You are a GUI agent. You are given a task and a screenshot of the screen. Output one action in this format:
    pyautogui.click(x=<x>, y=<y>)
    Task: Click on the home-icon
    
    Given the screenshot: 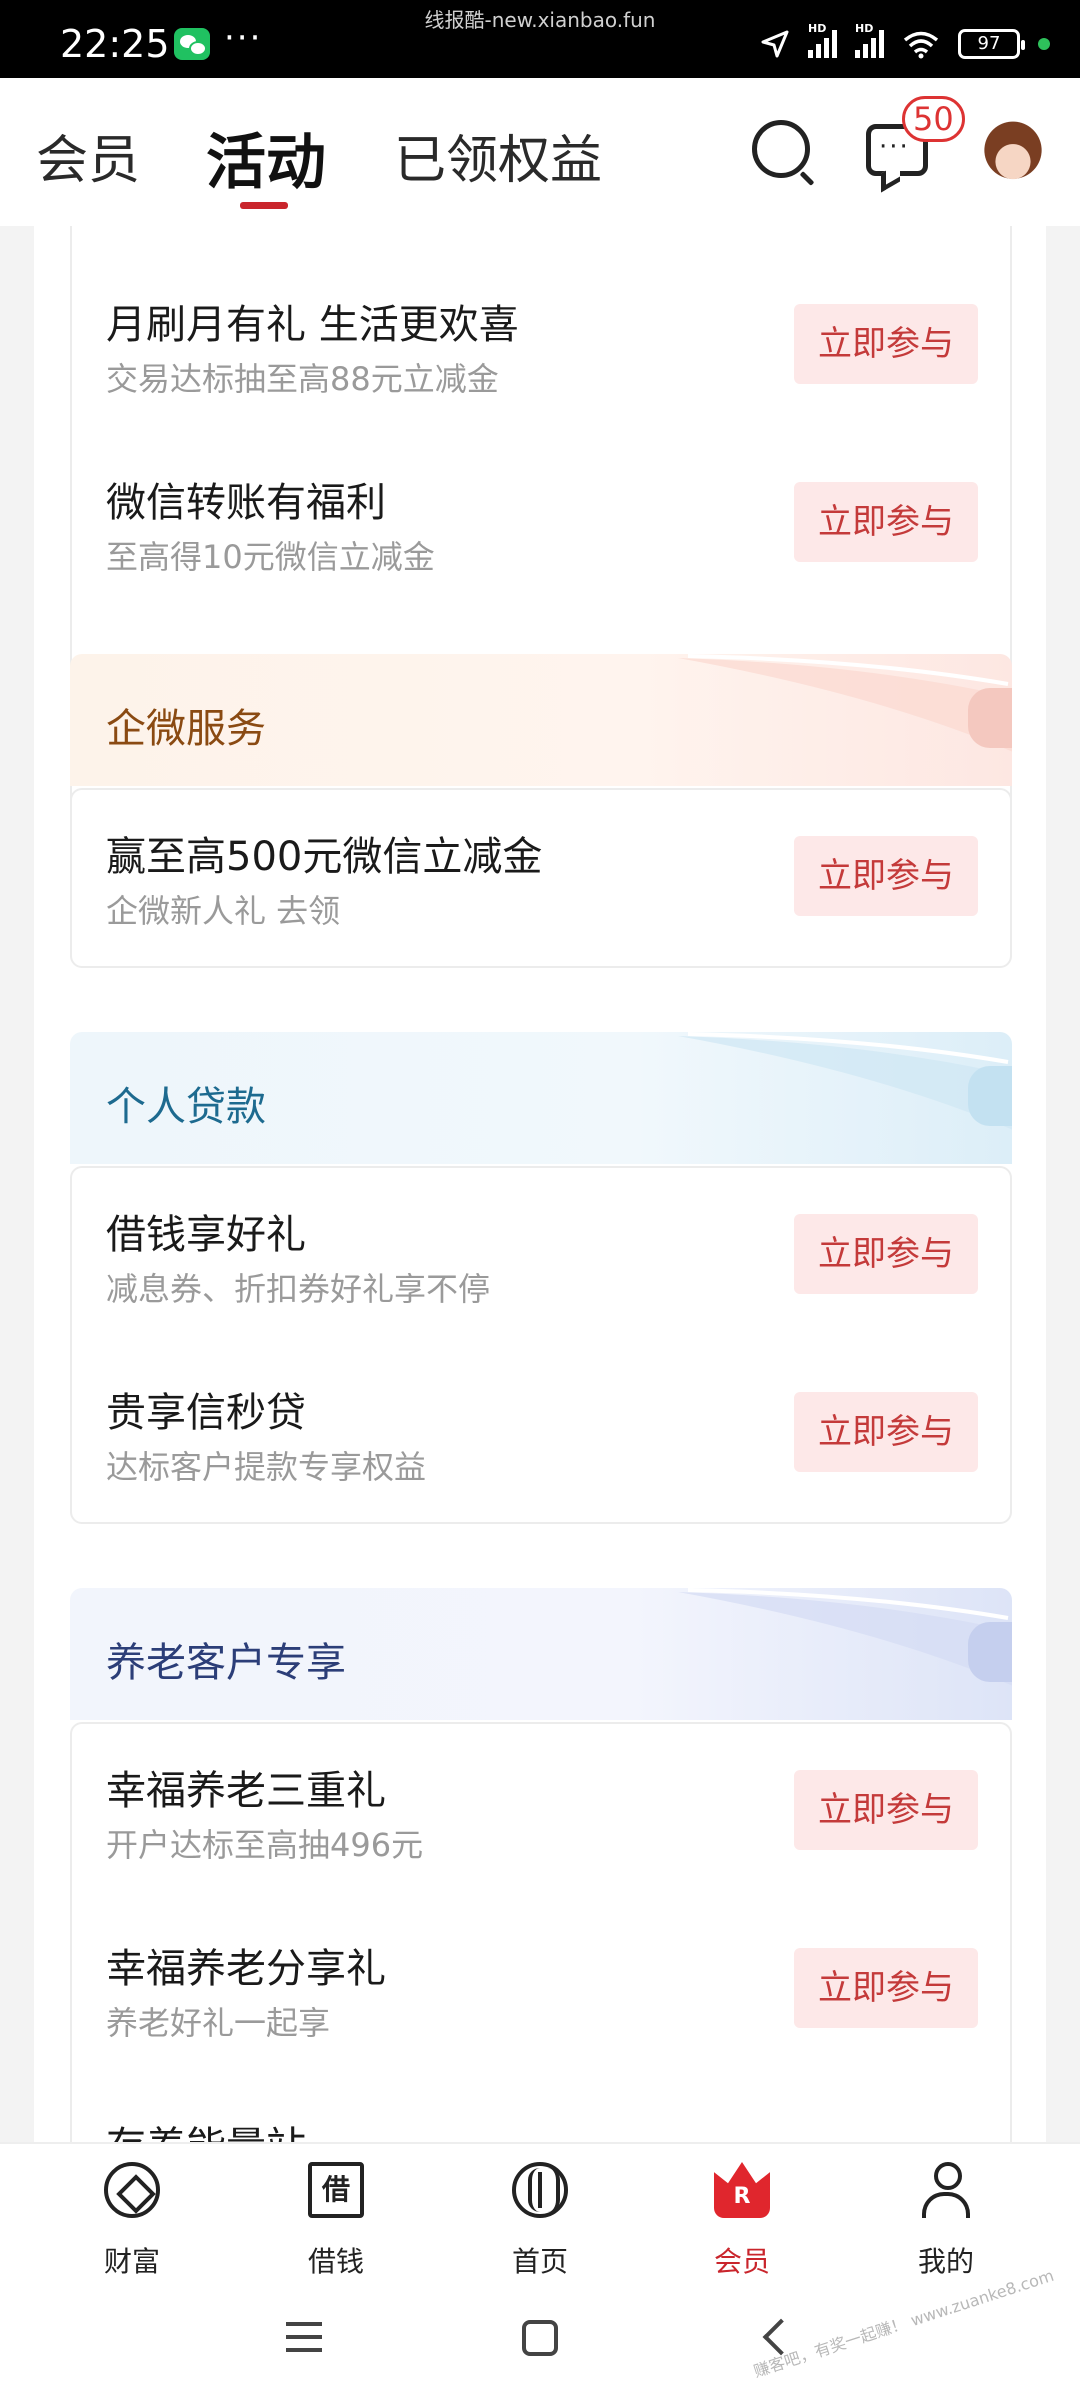 What is the action you would take?
    pyautogui.click(x=540, y=2190)
    